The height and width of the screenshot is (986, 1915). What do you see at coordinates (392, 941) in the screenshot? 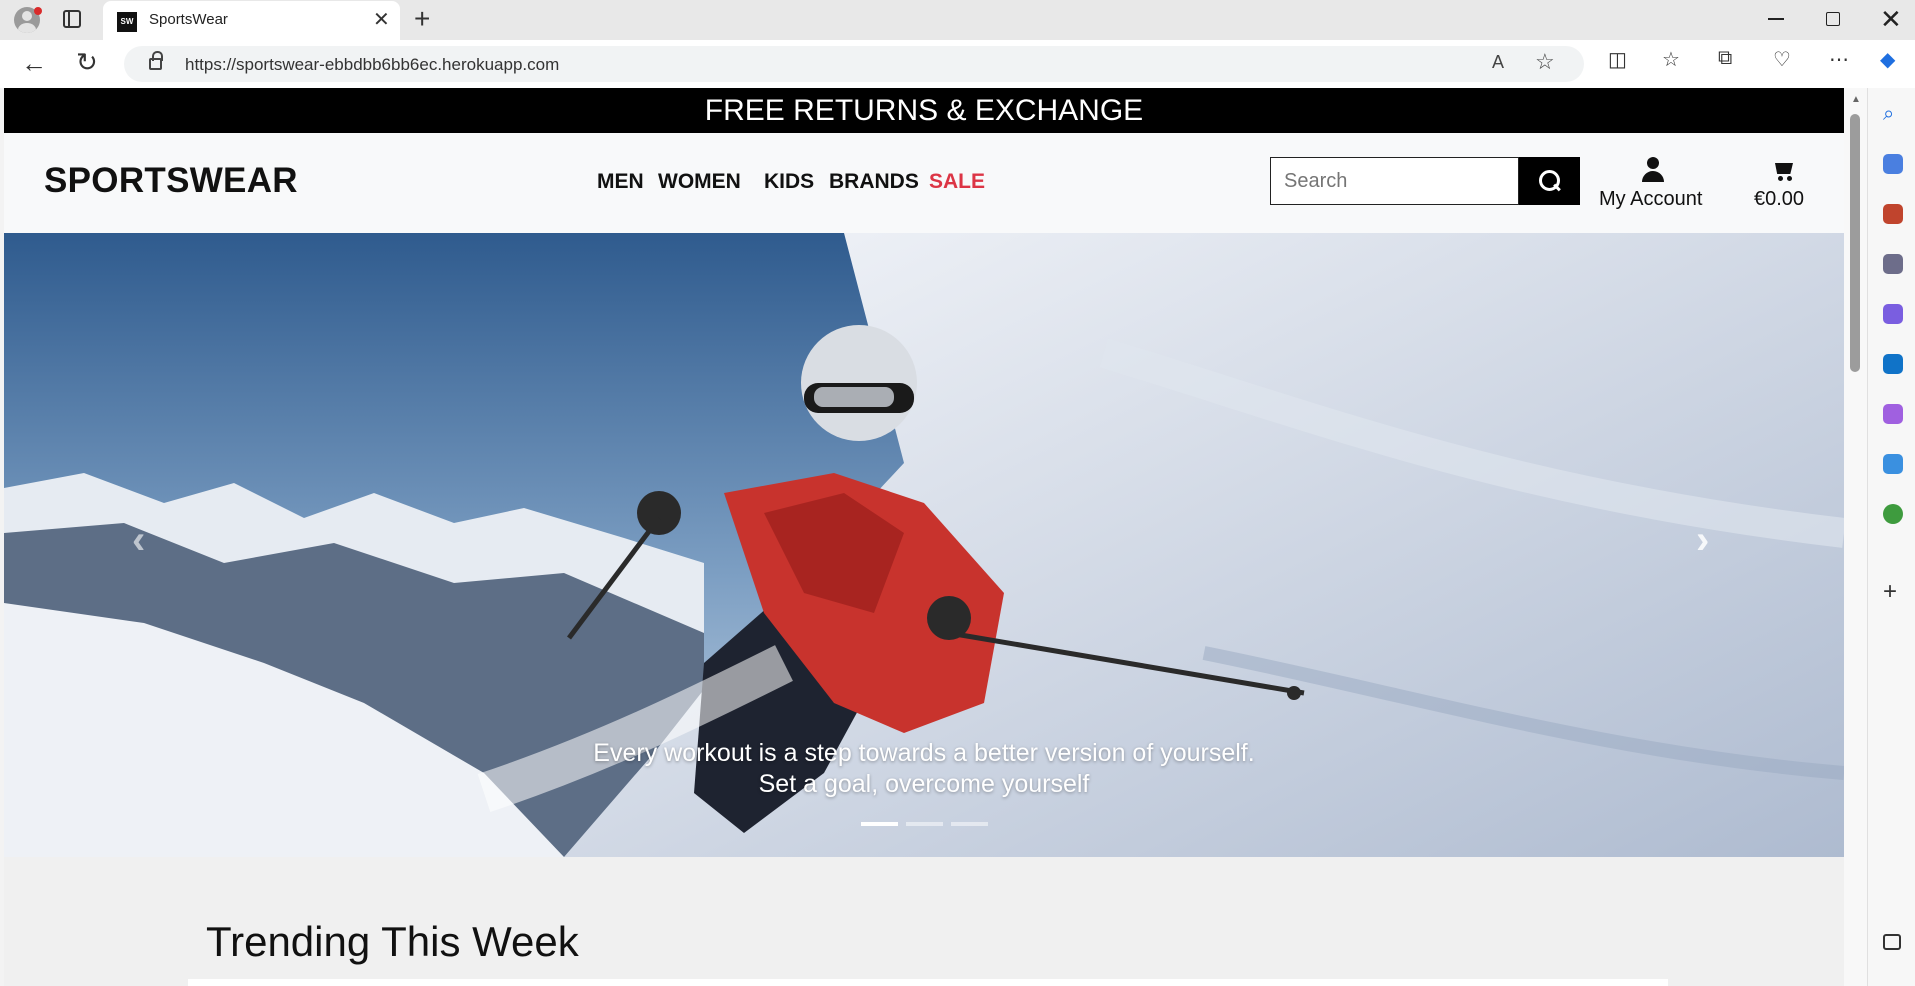
I see `trending-heading: Trending This Week` at bounding box center [392, 941].